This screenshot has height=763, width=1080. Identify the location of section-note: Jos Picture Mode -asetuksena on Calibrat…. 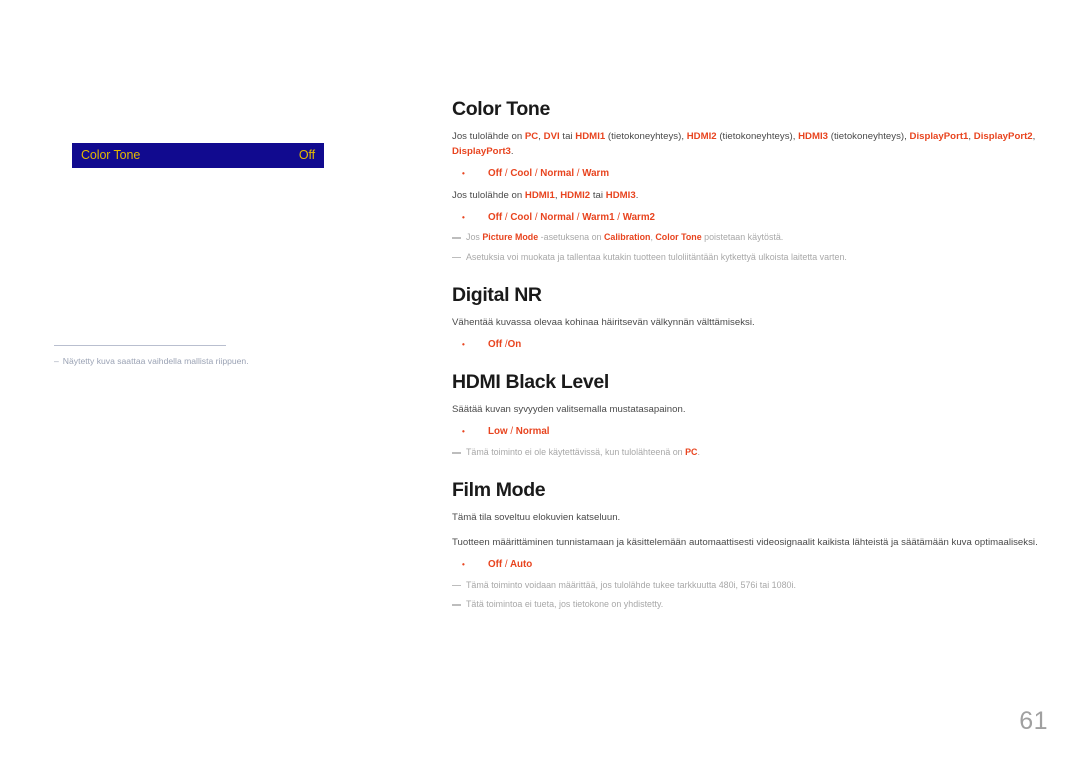
(750, 237).